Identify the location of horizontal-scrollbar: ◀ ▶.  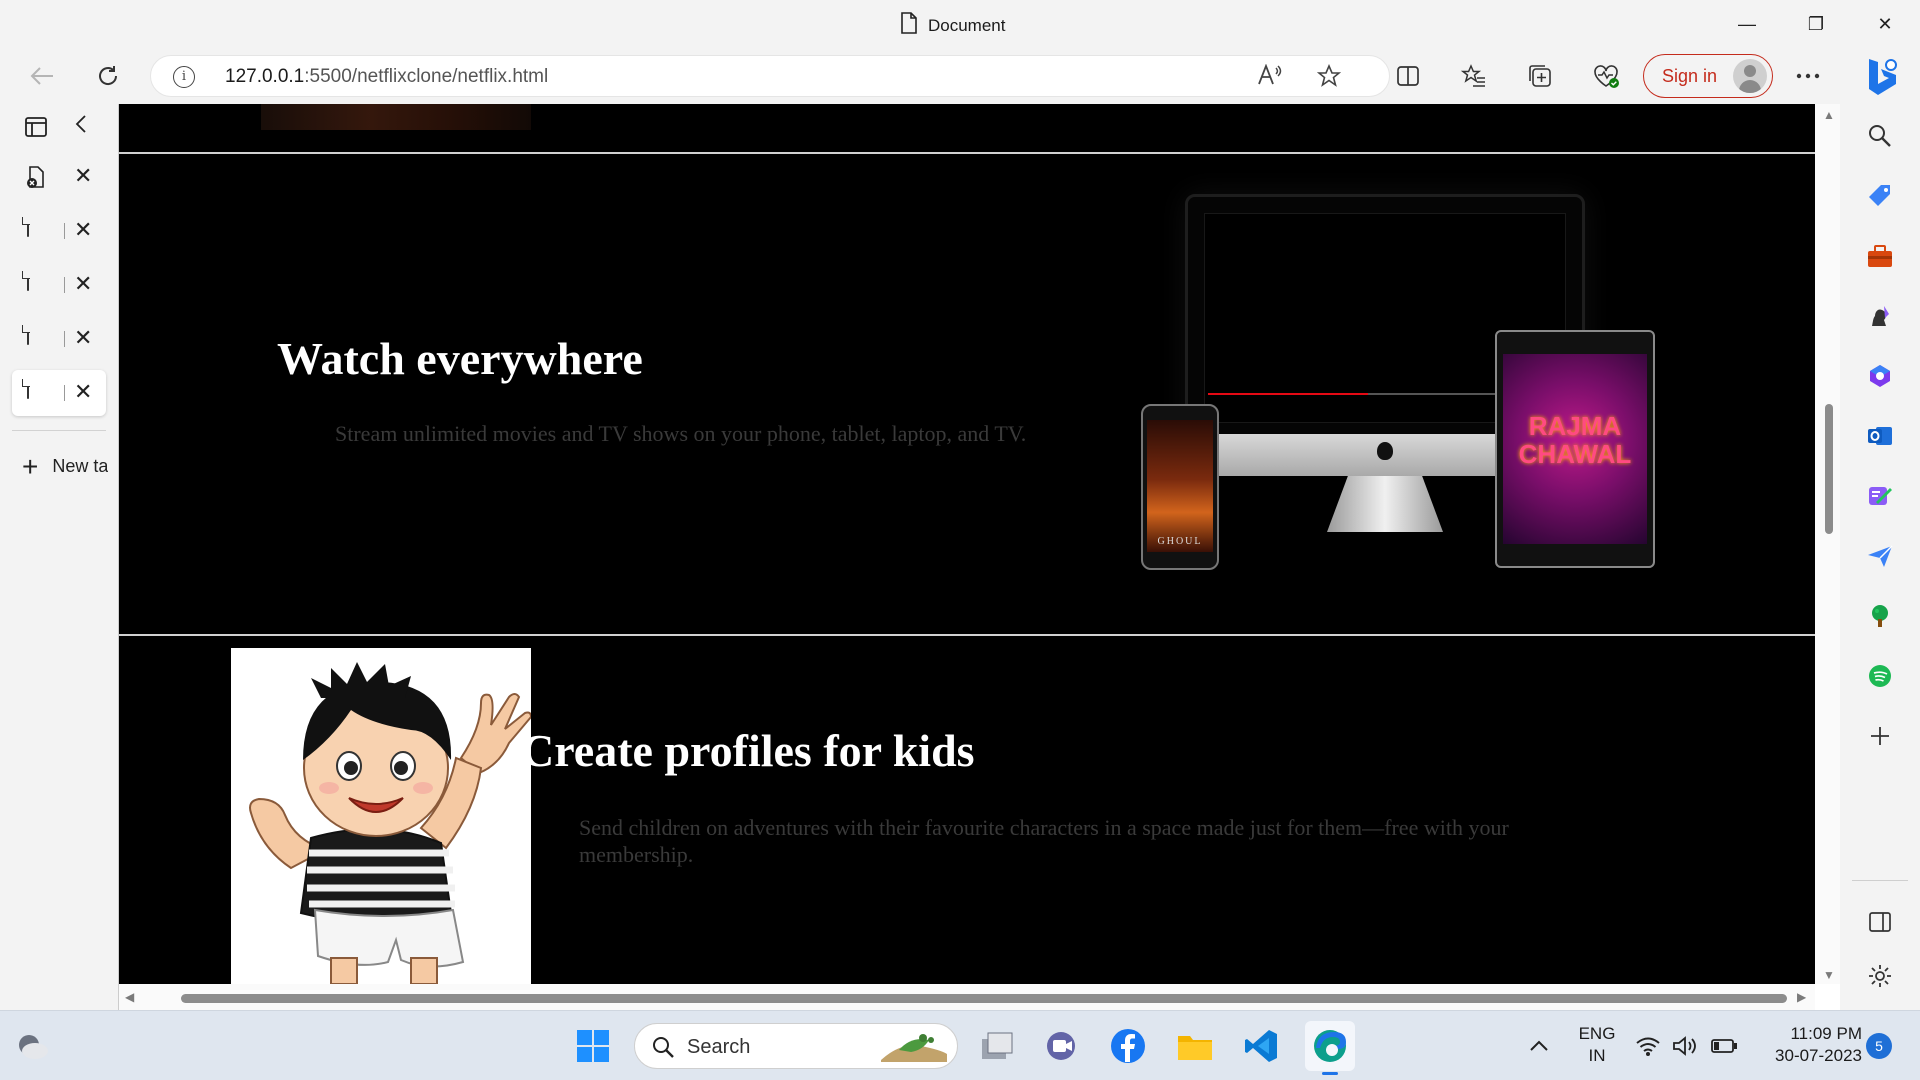
(967, 997).